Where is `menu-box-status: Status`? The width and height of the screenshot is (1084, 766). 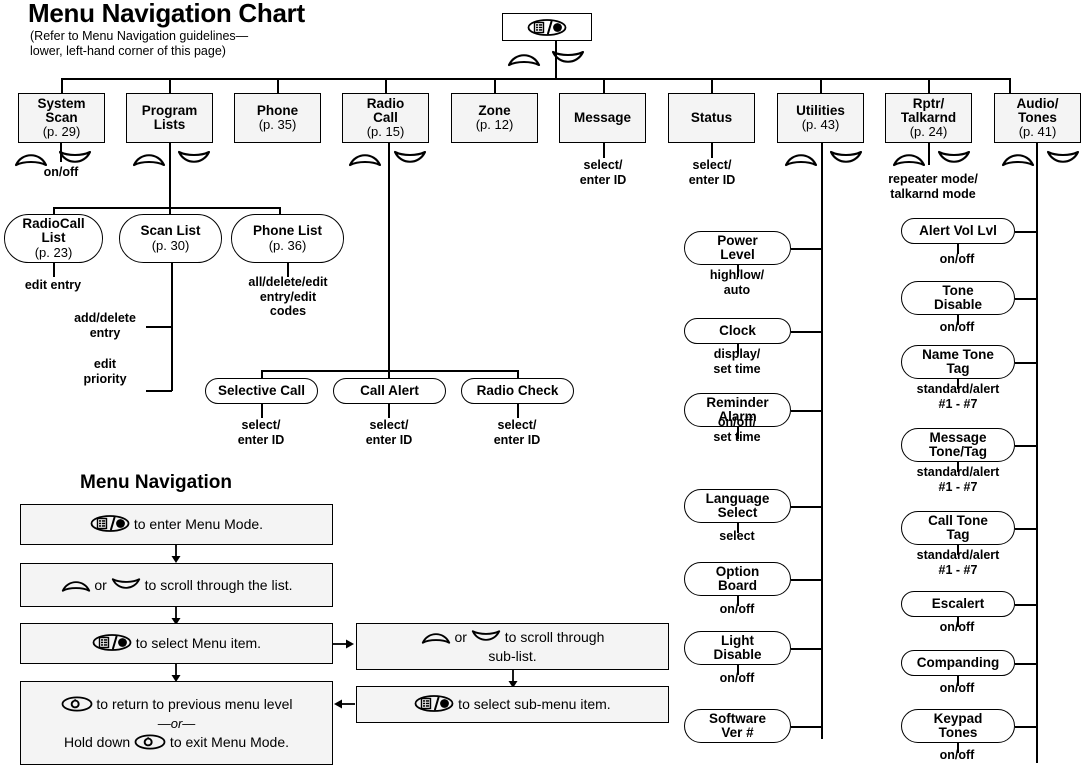 menu-box-status: Status is located at coordinates (711, 118).